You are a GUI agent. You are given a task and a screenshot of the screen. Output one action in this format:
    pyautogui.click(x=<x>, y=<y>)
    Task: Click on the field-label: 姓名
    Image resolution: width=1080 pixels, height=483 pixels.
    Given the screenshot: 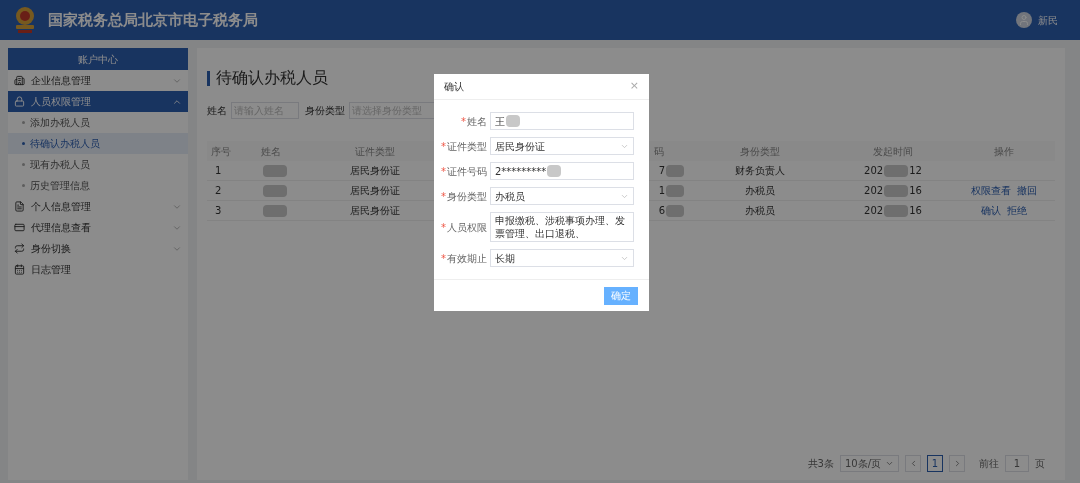 What is the action you would take?
    pyautogui.click(x=477, y=121)
    